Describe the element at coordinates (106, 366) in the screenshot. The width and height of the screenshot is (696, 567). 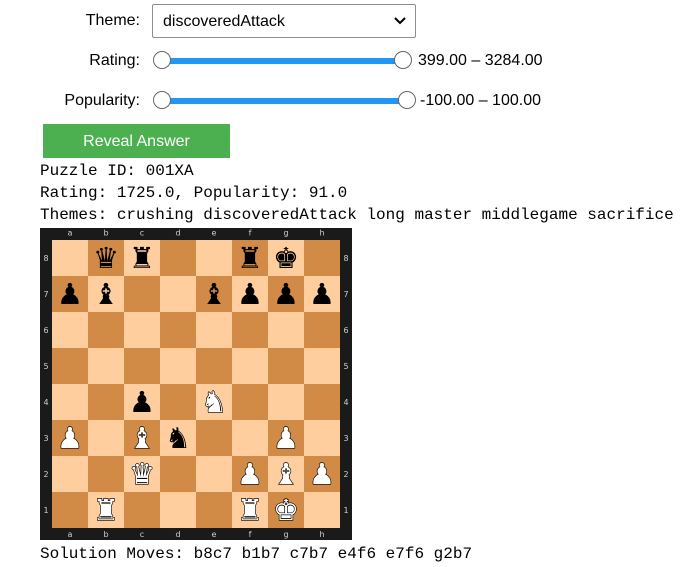
I see `square-b5` at that location.